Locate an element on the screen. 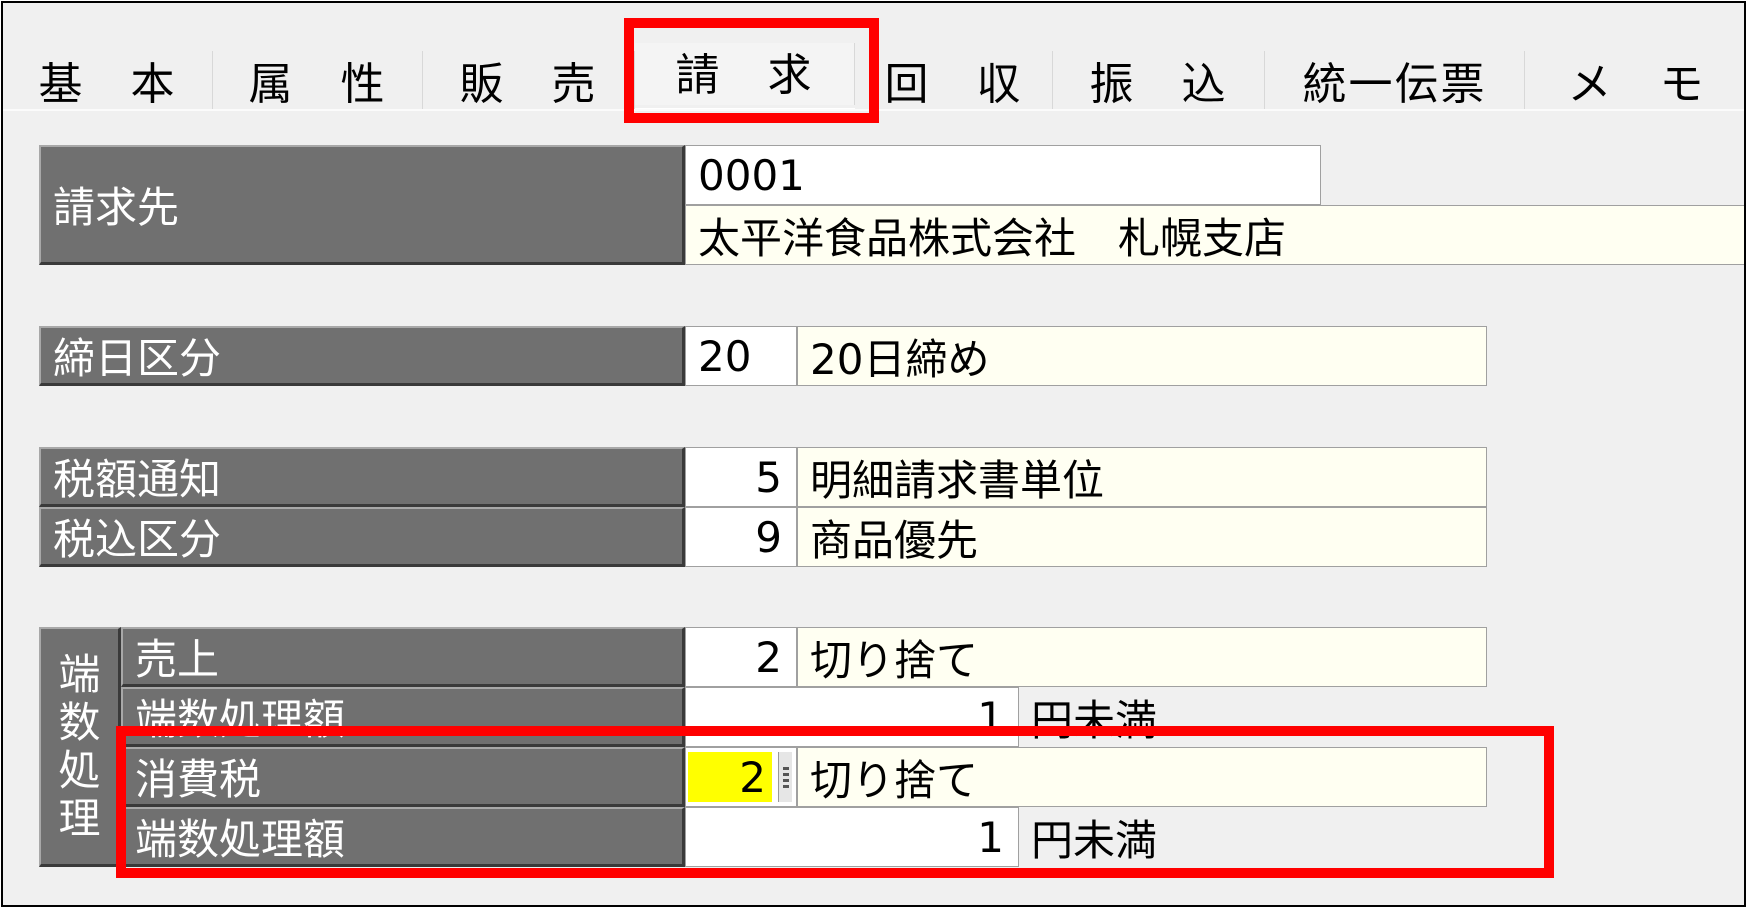 This screenshot has height=908, width=1747. highlight-consumption-tax-rows is located at coordinates (835, 802).